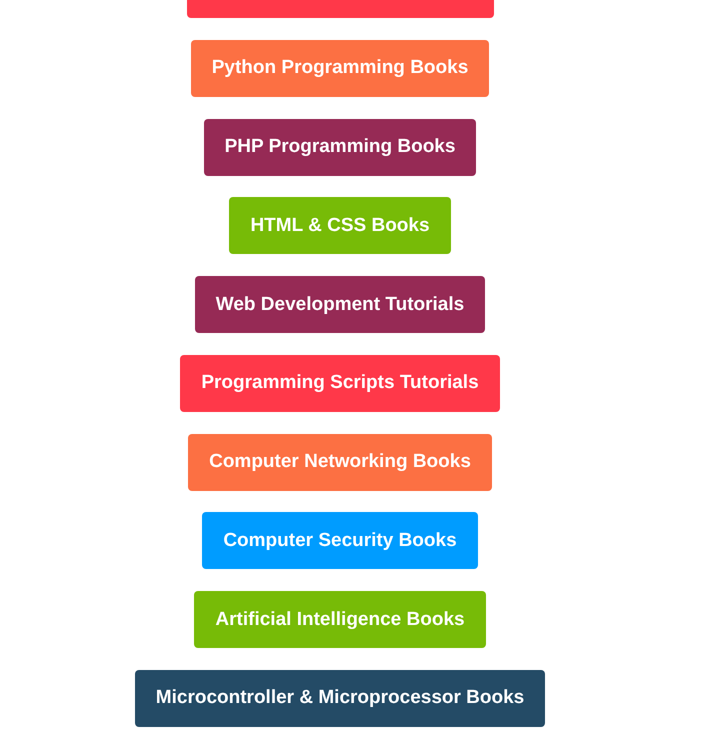  I want to click on category-button: Artificial Intelligence Books, so click(340, 619).